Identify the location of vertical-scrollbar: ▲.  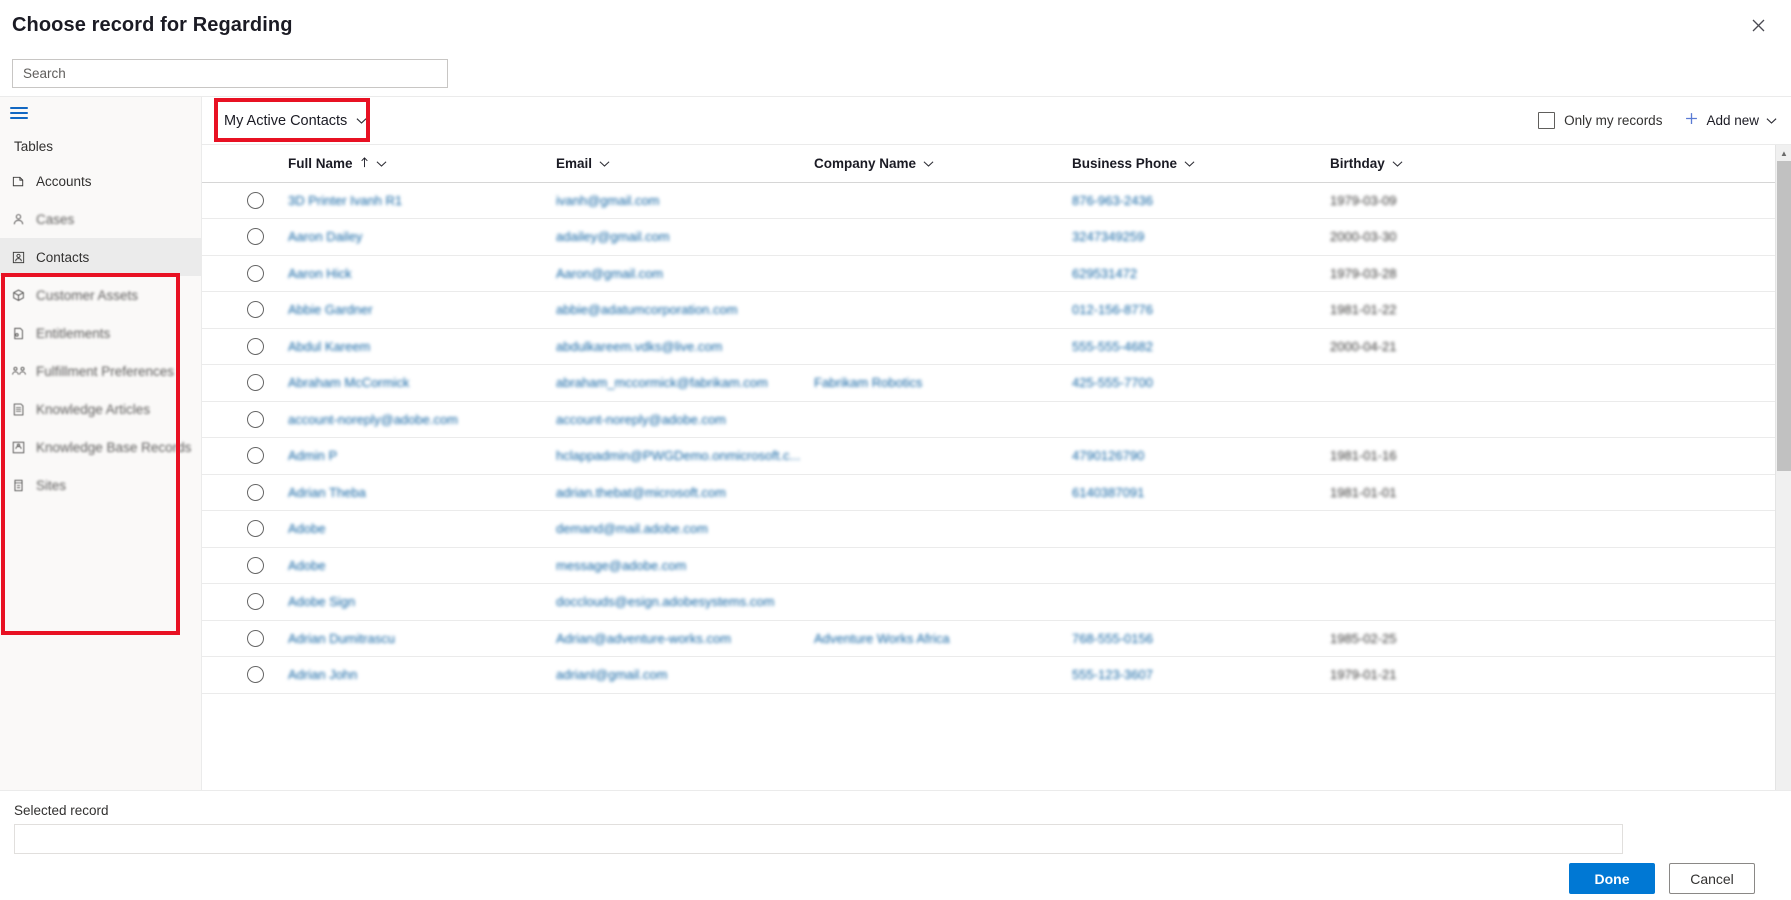
(1783, 467).